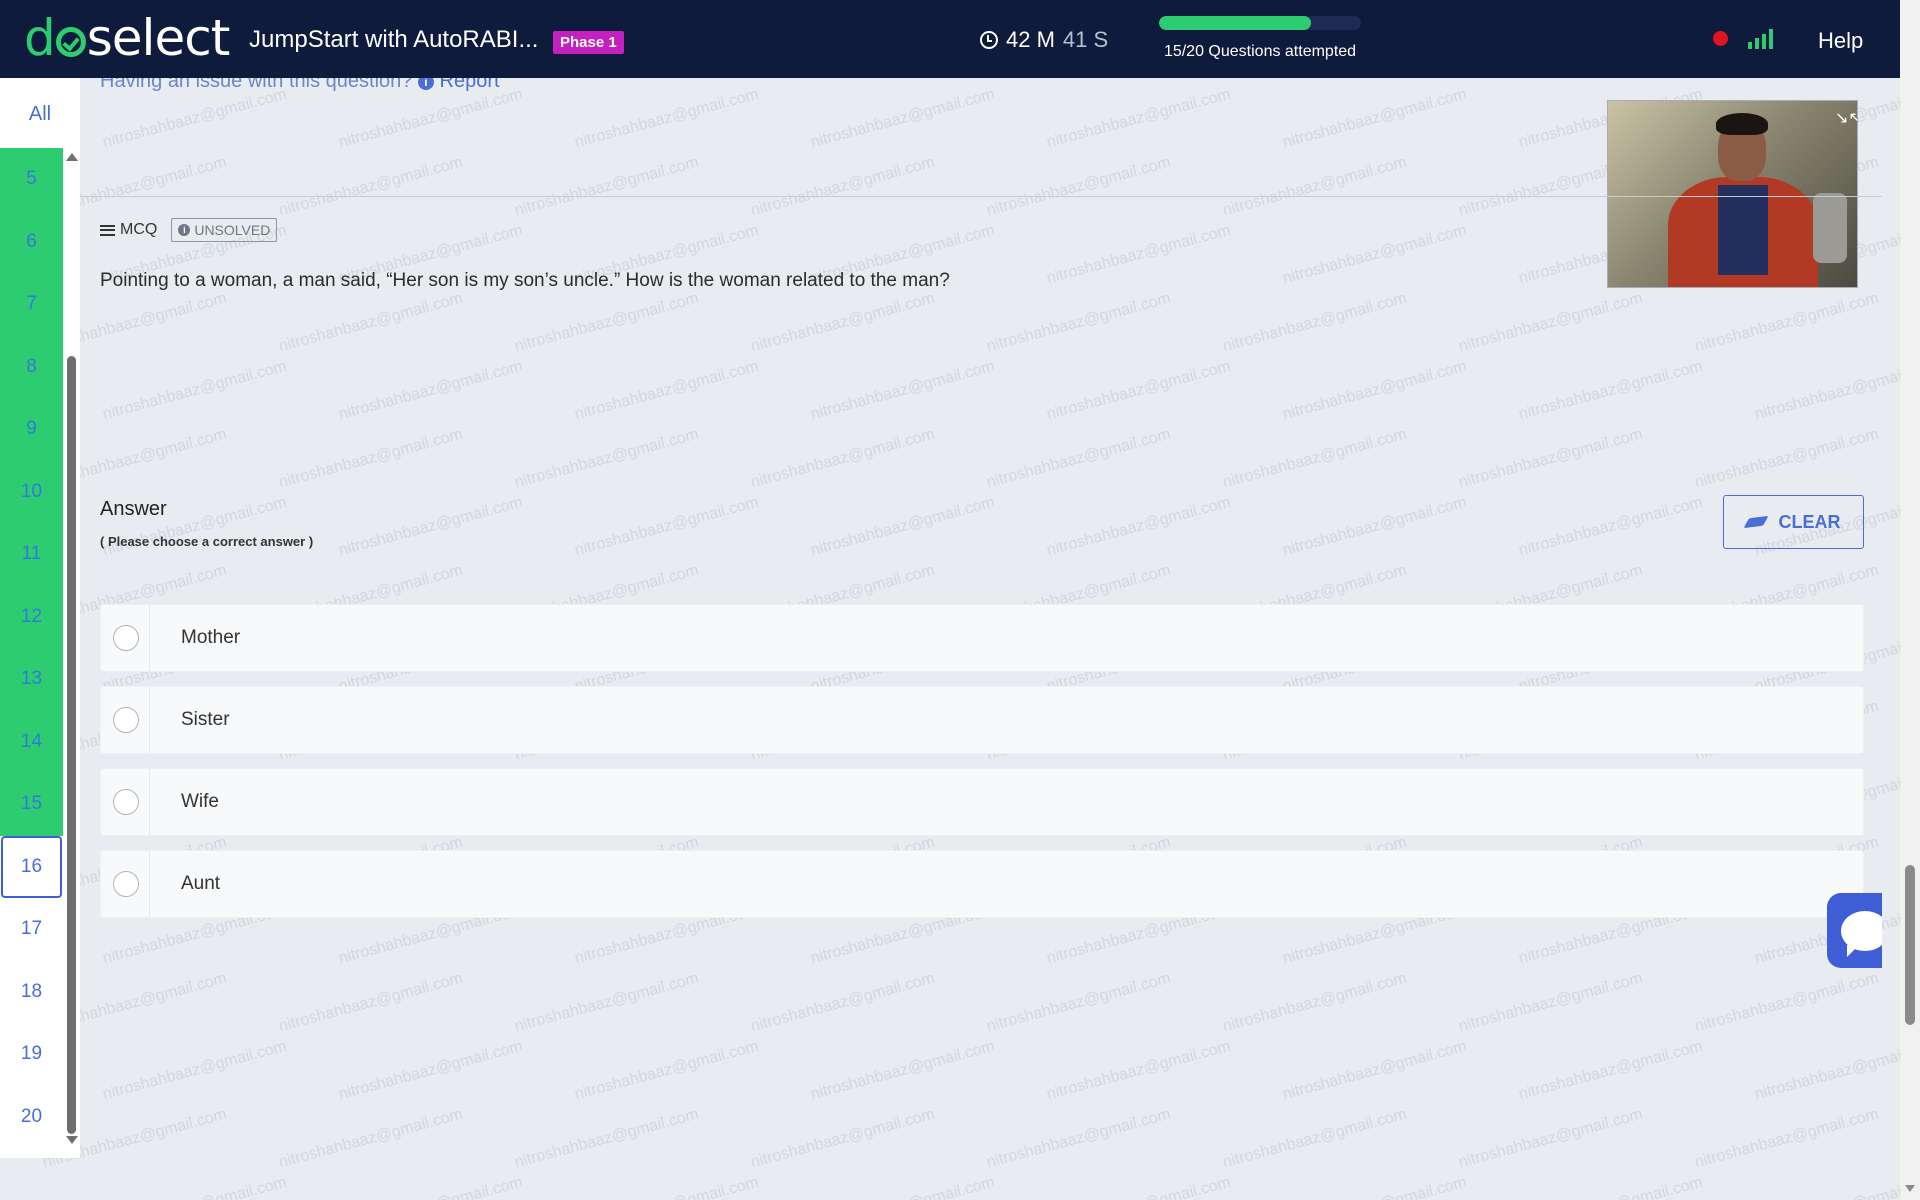 The height and width of the screenshot is (1200, 1920). What do you see at coordinates (31, 804) in the screenshot?
I see `question-nav-item: 15` at bounding box center [31, 804].